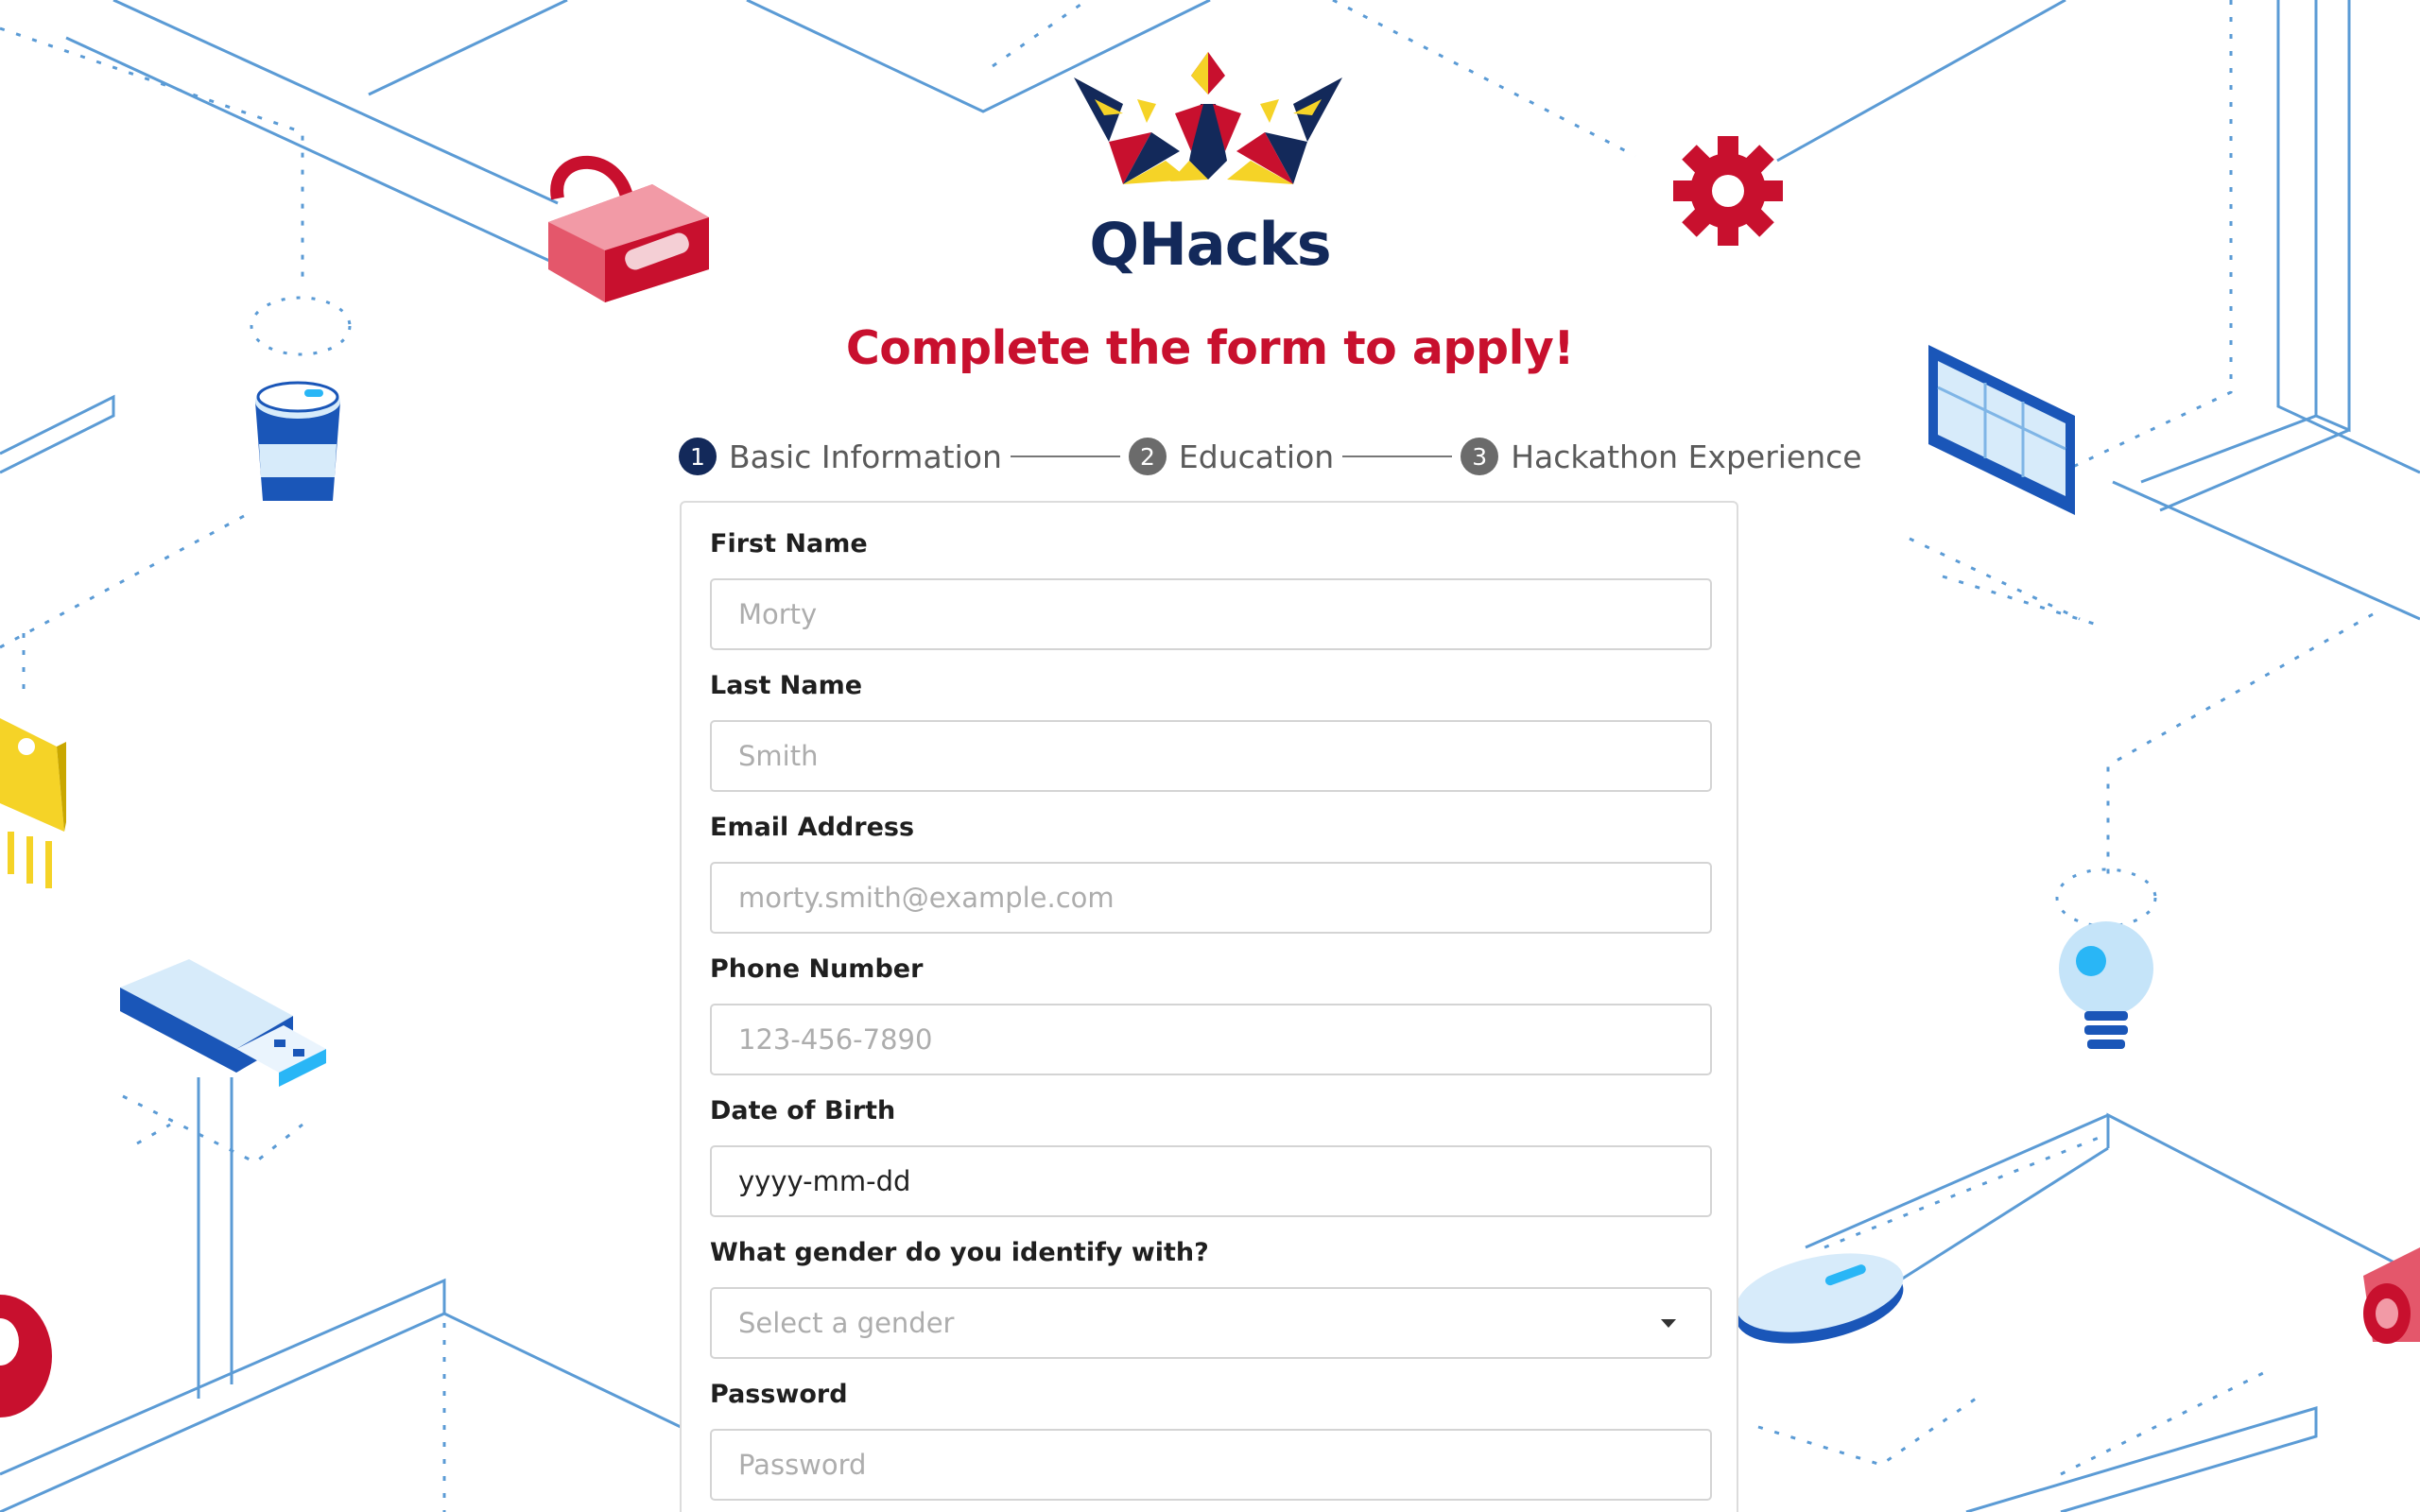 The height and width of the screenshot is (1512, 2420). Describe the element at coordinates (1147, 456) in the screenshot. I see `step-number: 2` at that location.